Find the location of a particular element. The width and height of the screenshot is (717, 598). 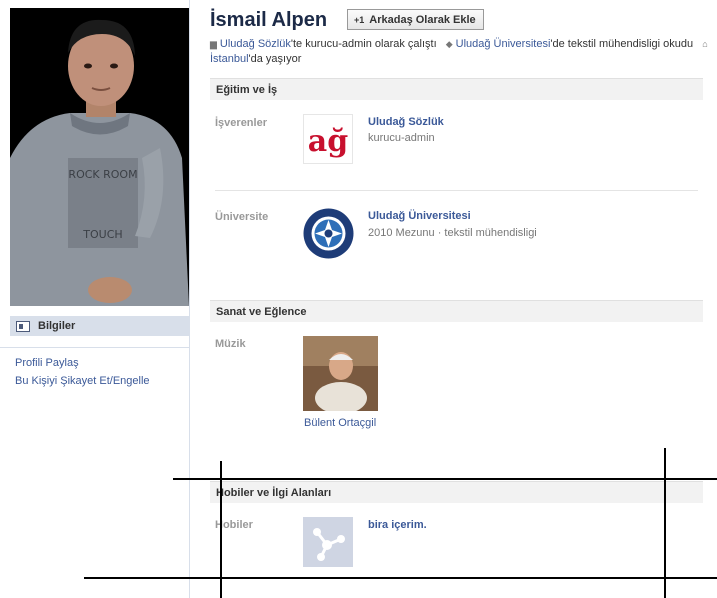

annotation-line-horizontal-top is located at coordinates (445, 479).